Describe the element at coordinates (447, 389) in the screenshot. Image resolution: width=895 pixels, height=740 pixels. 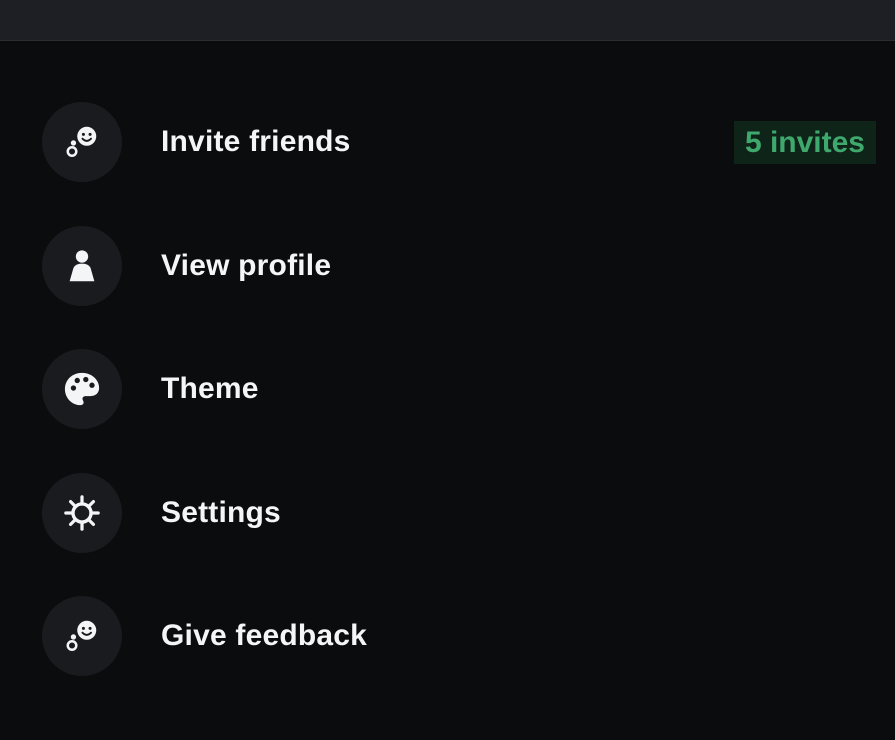
I see `menu-item-theme: Theme` at that location.